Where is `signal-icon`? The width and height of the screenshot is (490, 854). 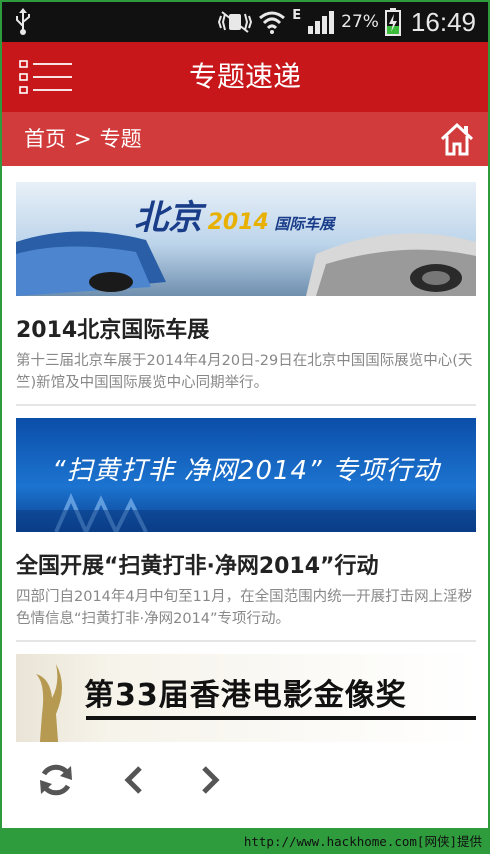 signal-icon is located at coordinates (321, 22).